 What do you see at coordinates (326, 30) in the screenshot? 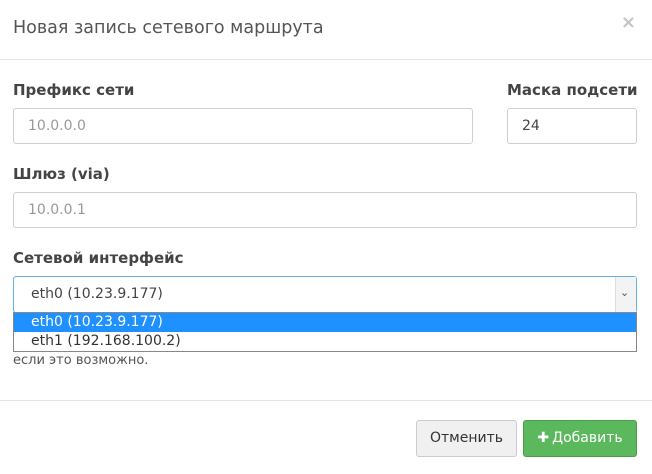
I see `dialog-header: Новая запись сетевого маршрута ×` at bounding box center [326, 30].